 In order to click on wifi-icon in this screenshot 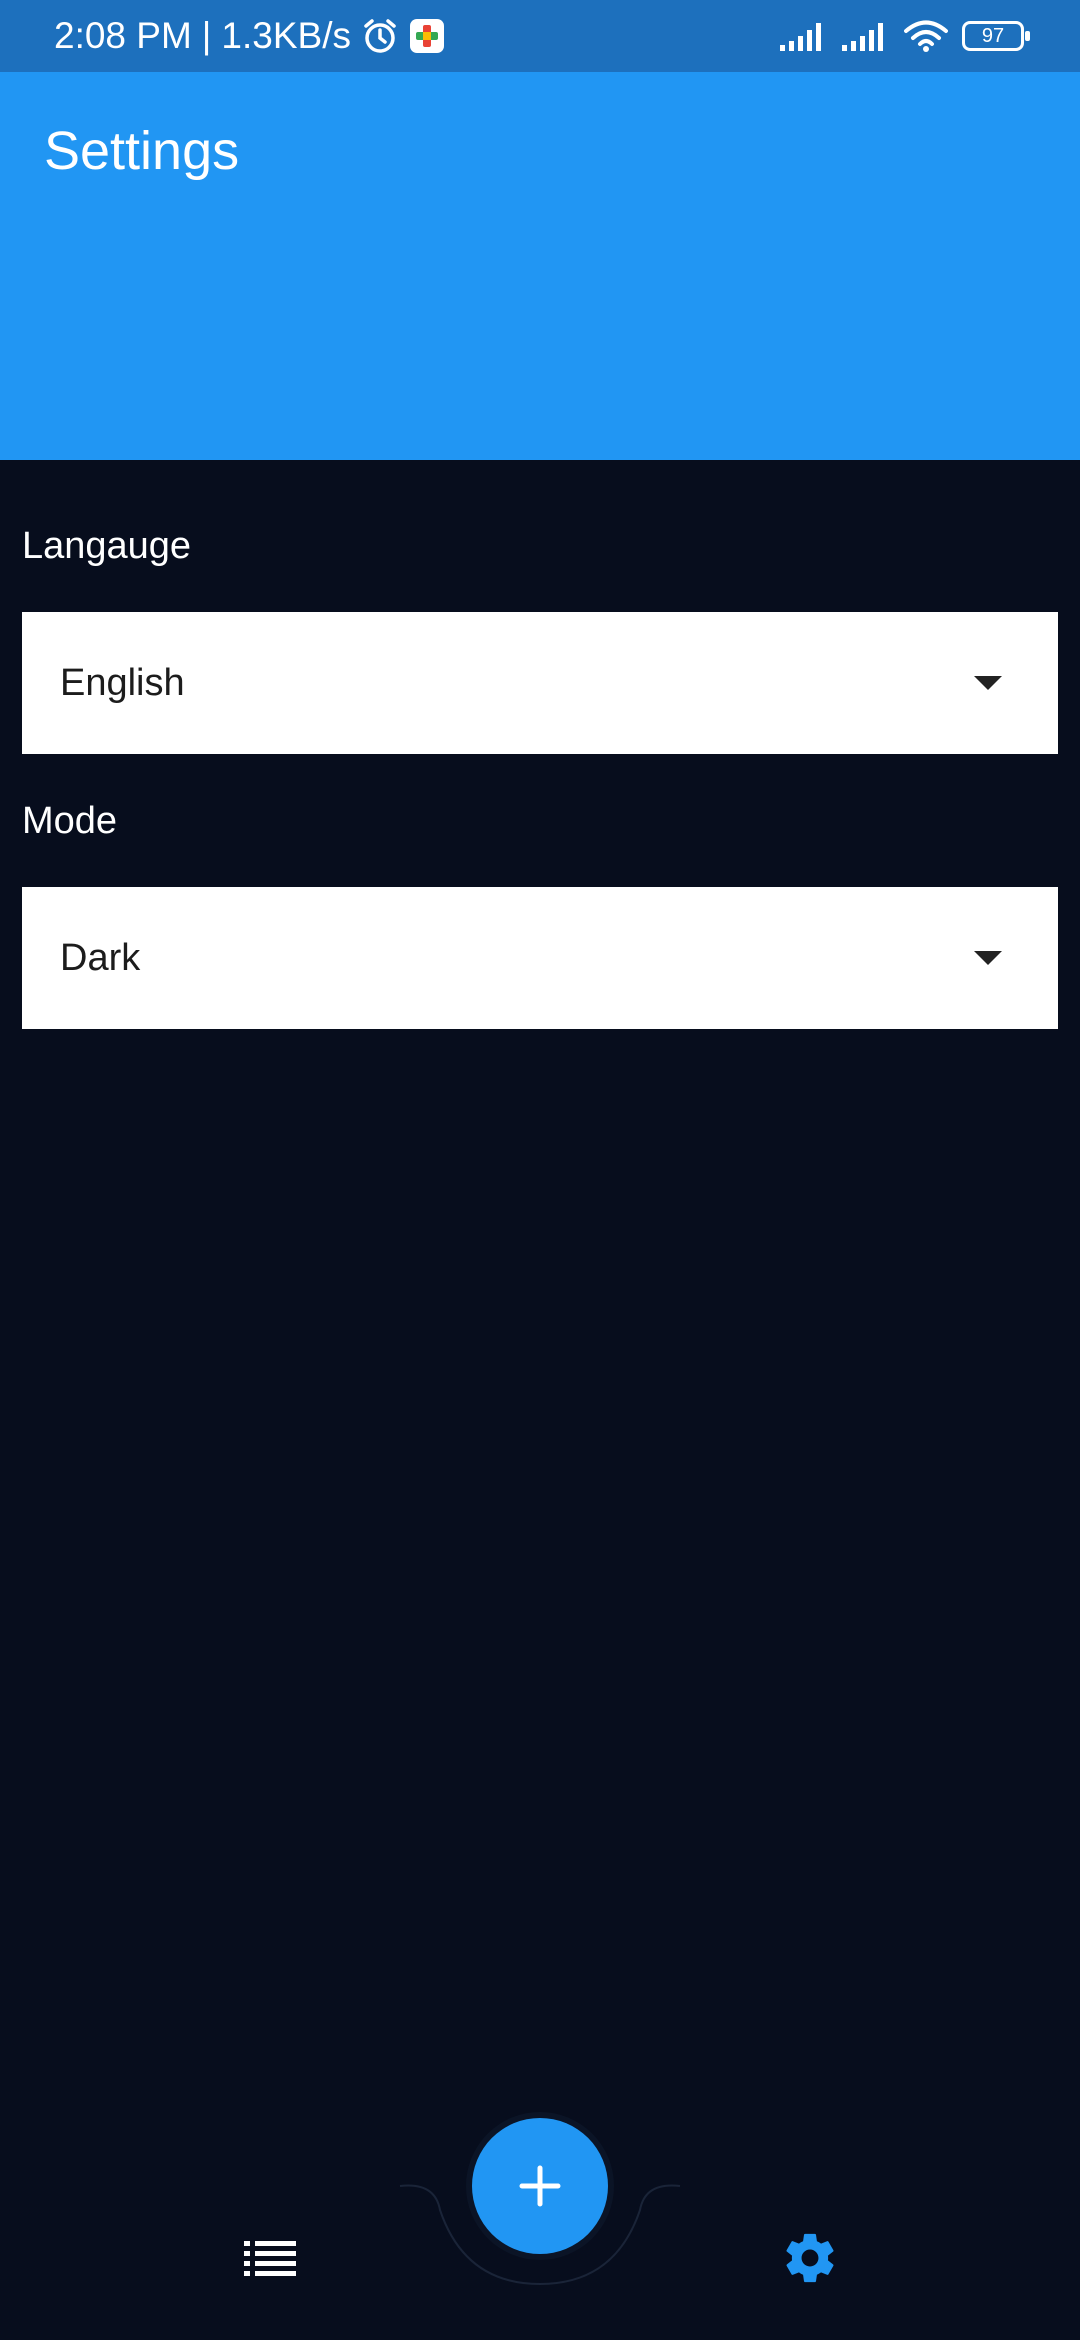, I will do `click(926, 36)`.